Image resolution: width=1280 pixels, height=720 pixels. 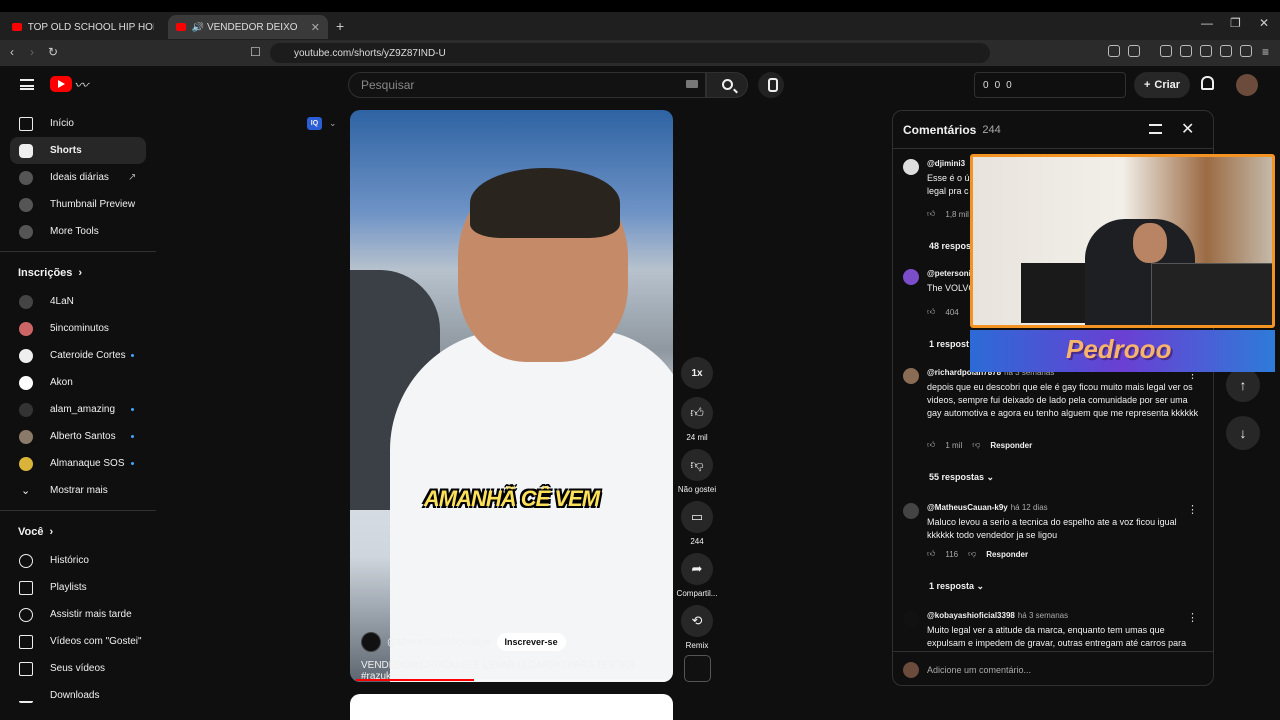 What do you see at coordinates (1264, 23) in the screenshot?
I see `close-window-icon: ✕` at bounding box center [1264, 23].